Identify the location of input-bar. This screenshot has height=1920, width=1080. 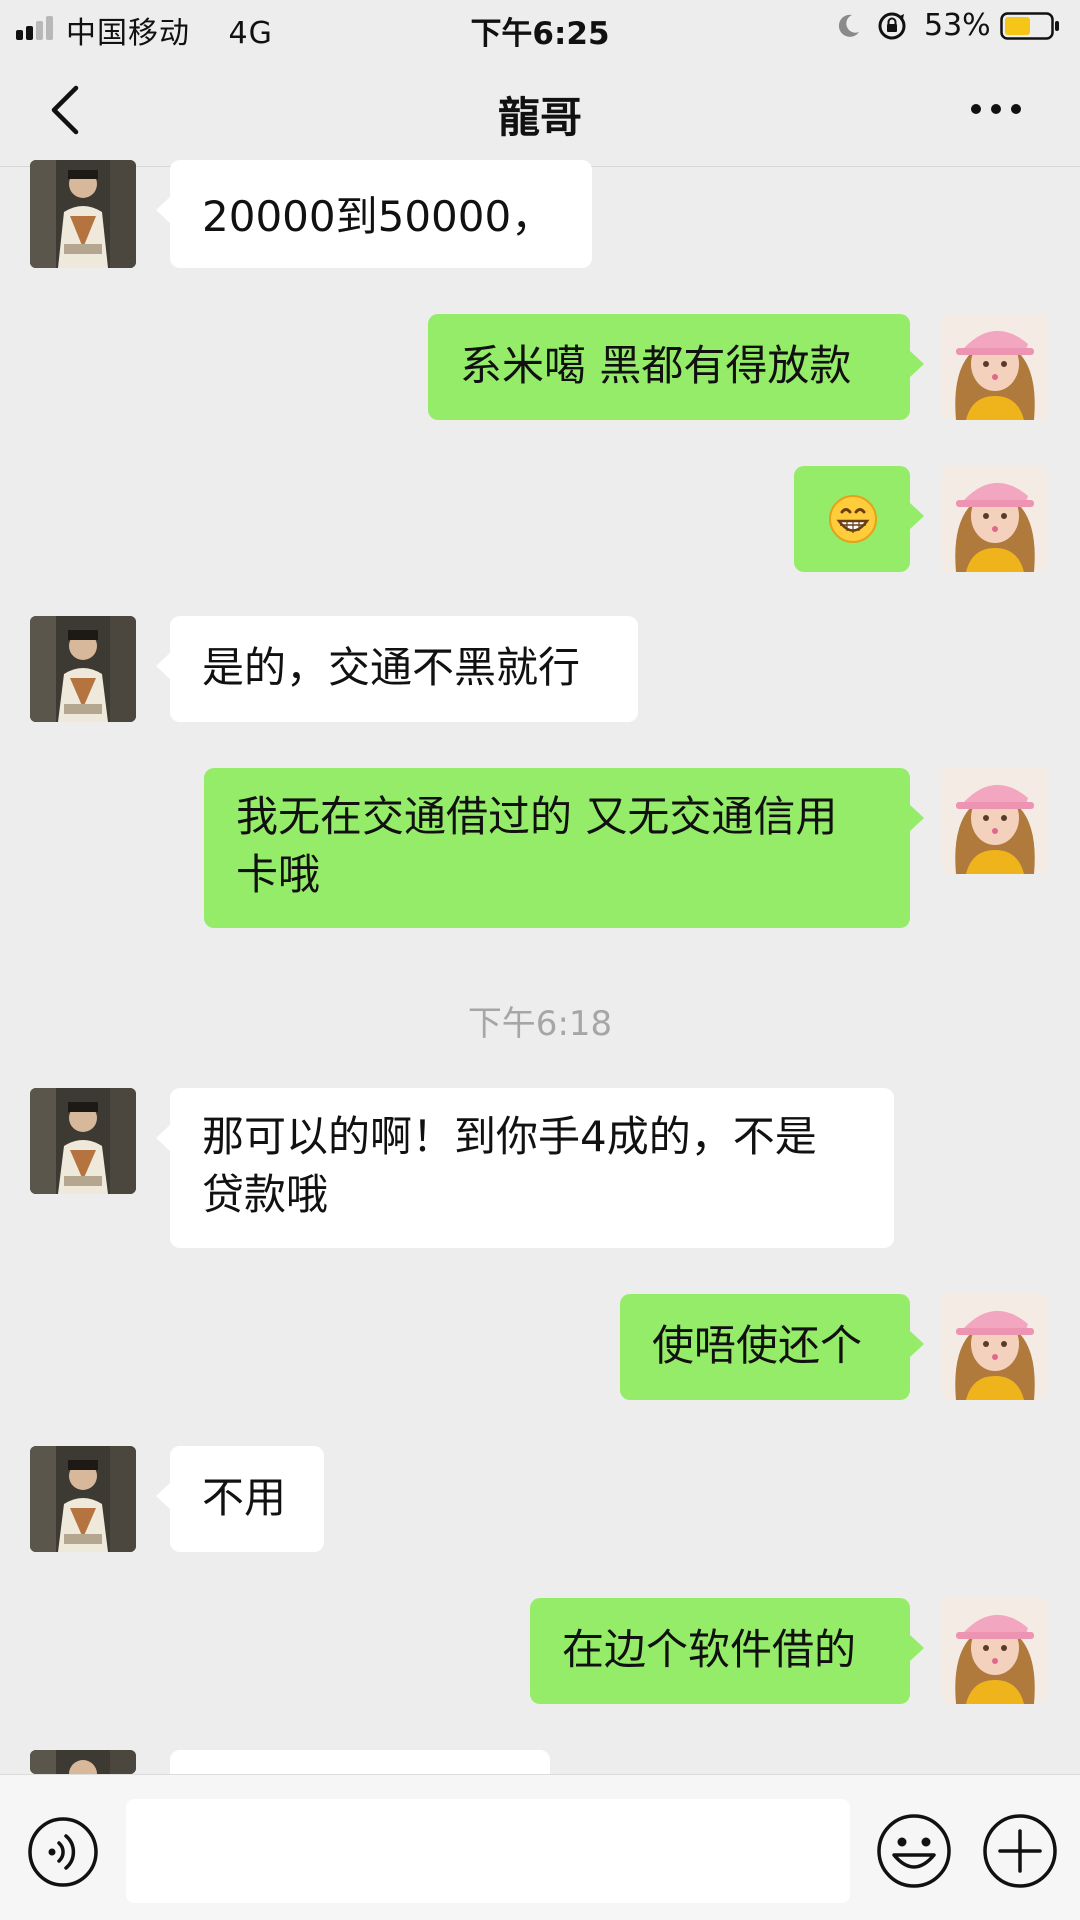
(540, 1847).